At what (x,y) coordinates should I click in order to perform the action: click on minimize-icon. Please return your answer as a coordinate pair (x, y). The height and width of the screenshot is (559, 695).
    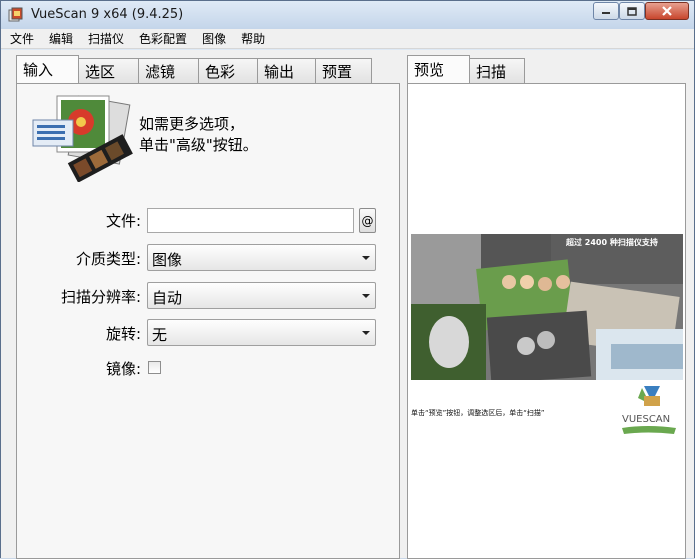
    Looking at the image, I should click on (606, 13).